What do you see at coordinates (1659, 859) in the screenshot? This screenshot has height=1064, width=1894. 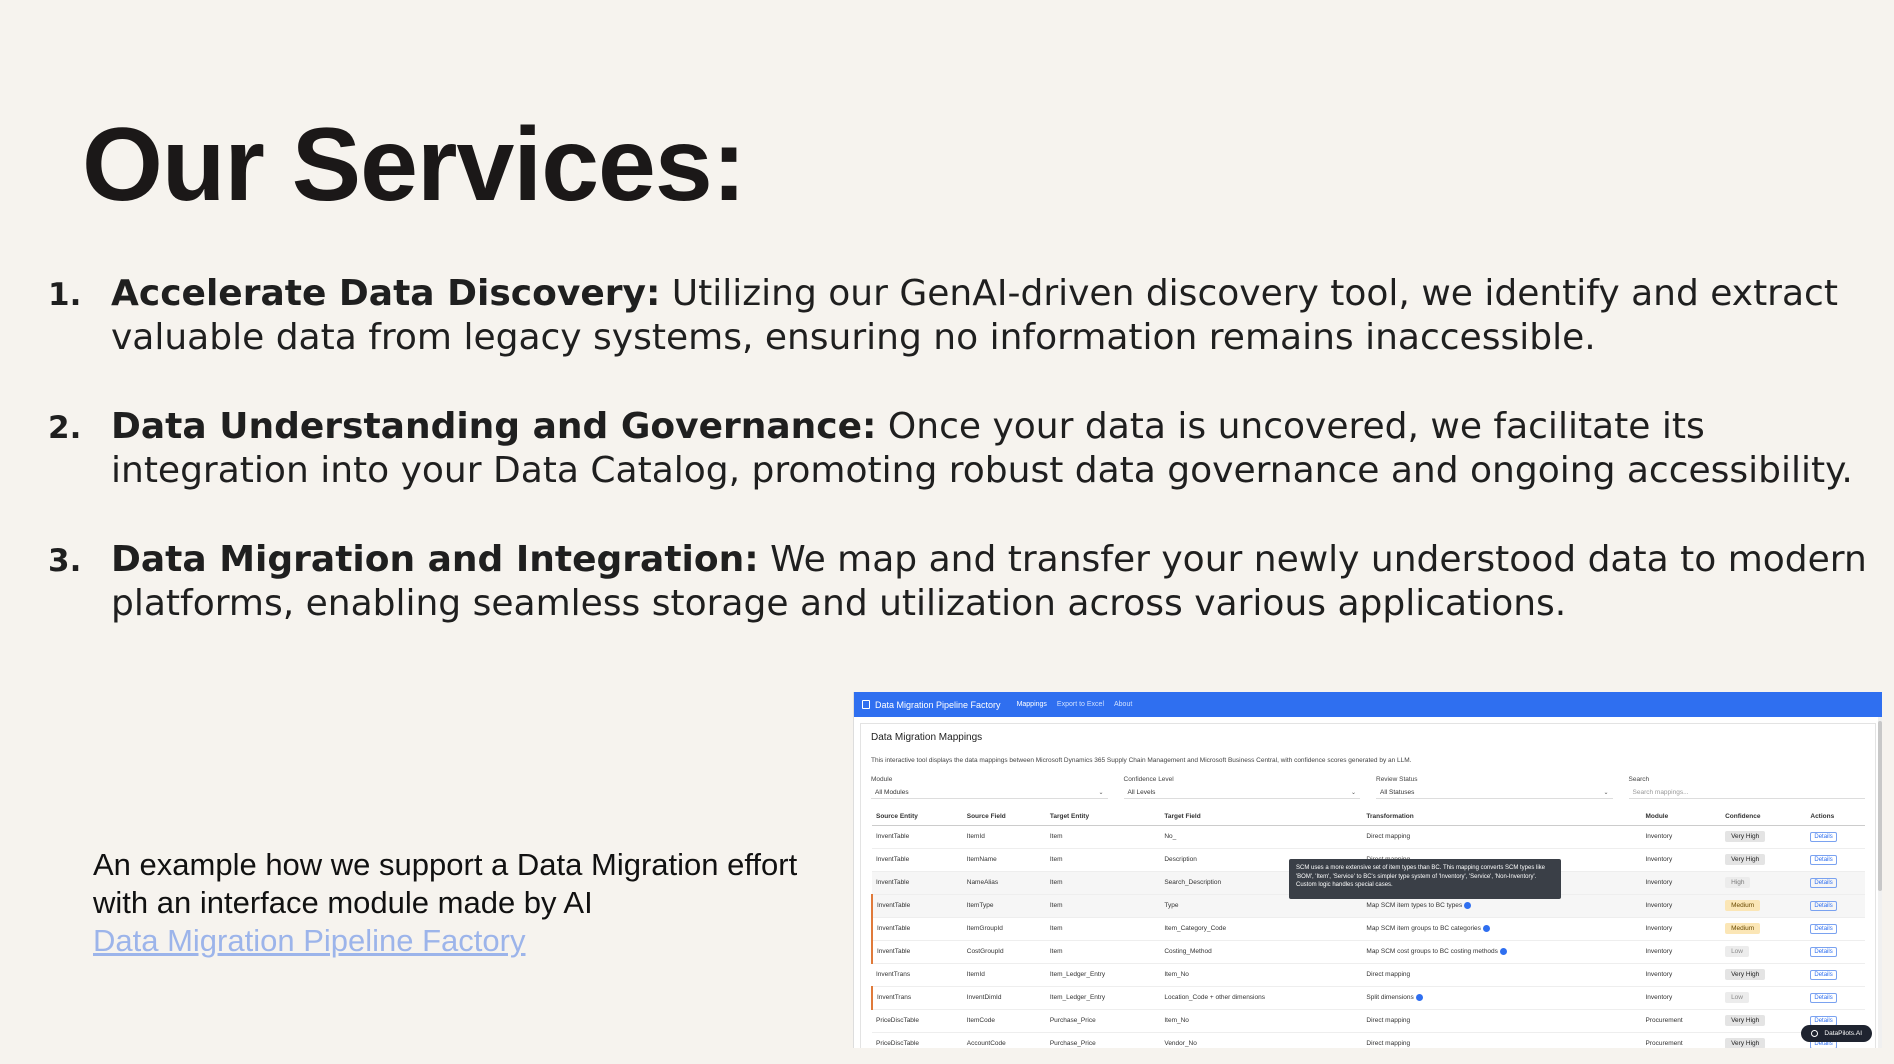 I see `cell-text: Inventory` at bounding box center [1659, 859].